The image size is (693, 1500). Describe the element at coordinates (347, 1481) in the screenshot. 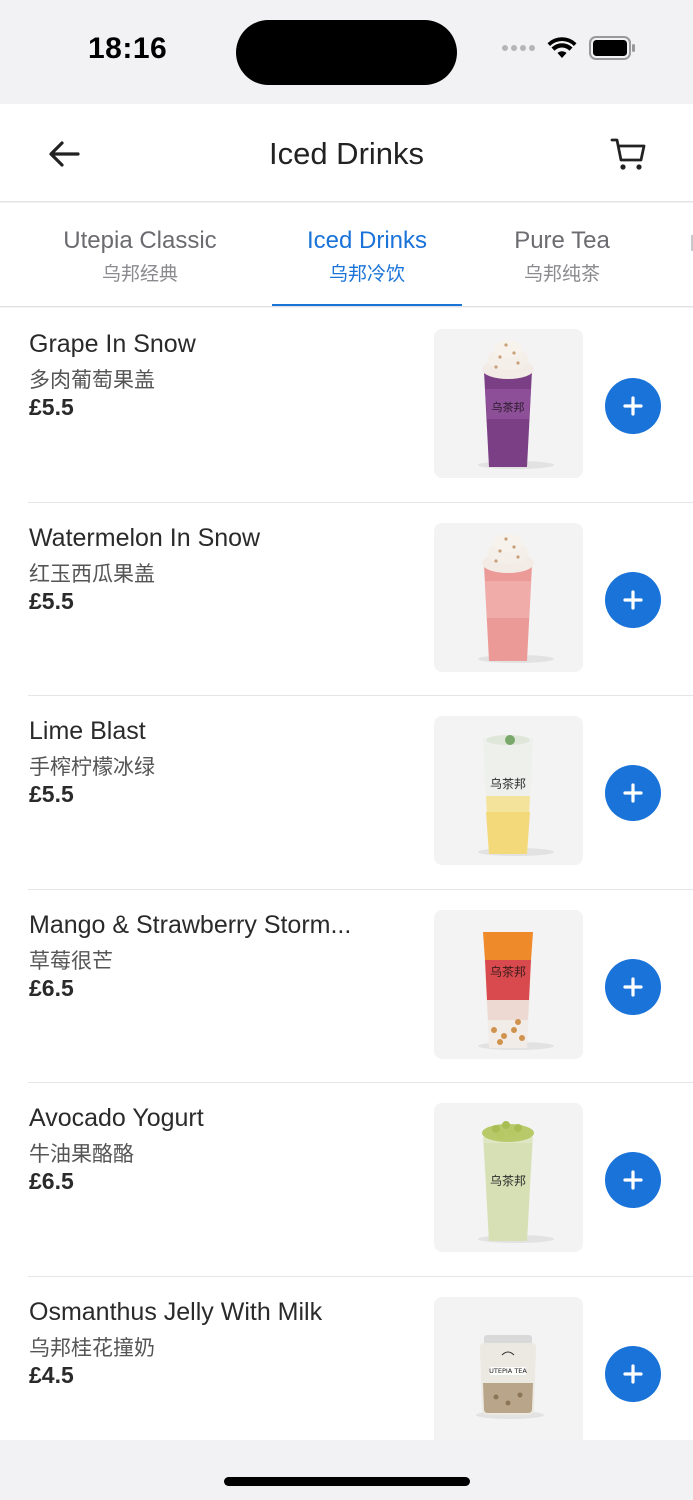

I see `home-indicator` at that location.